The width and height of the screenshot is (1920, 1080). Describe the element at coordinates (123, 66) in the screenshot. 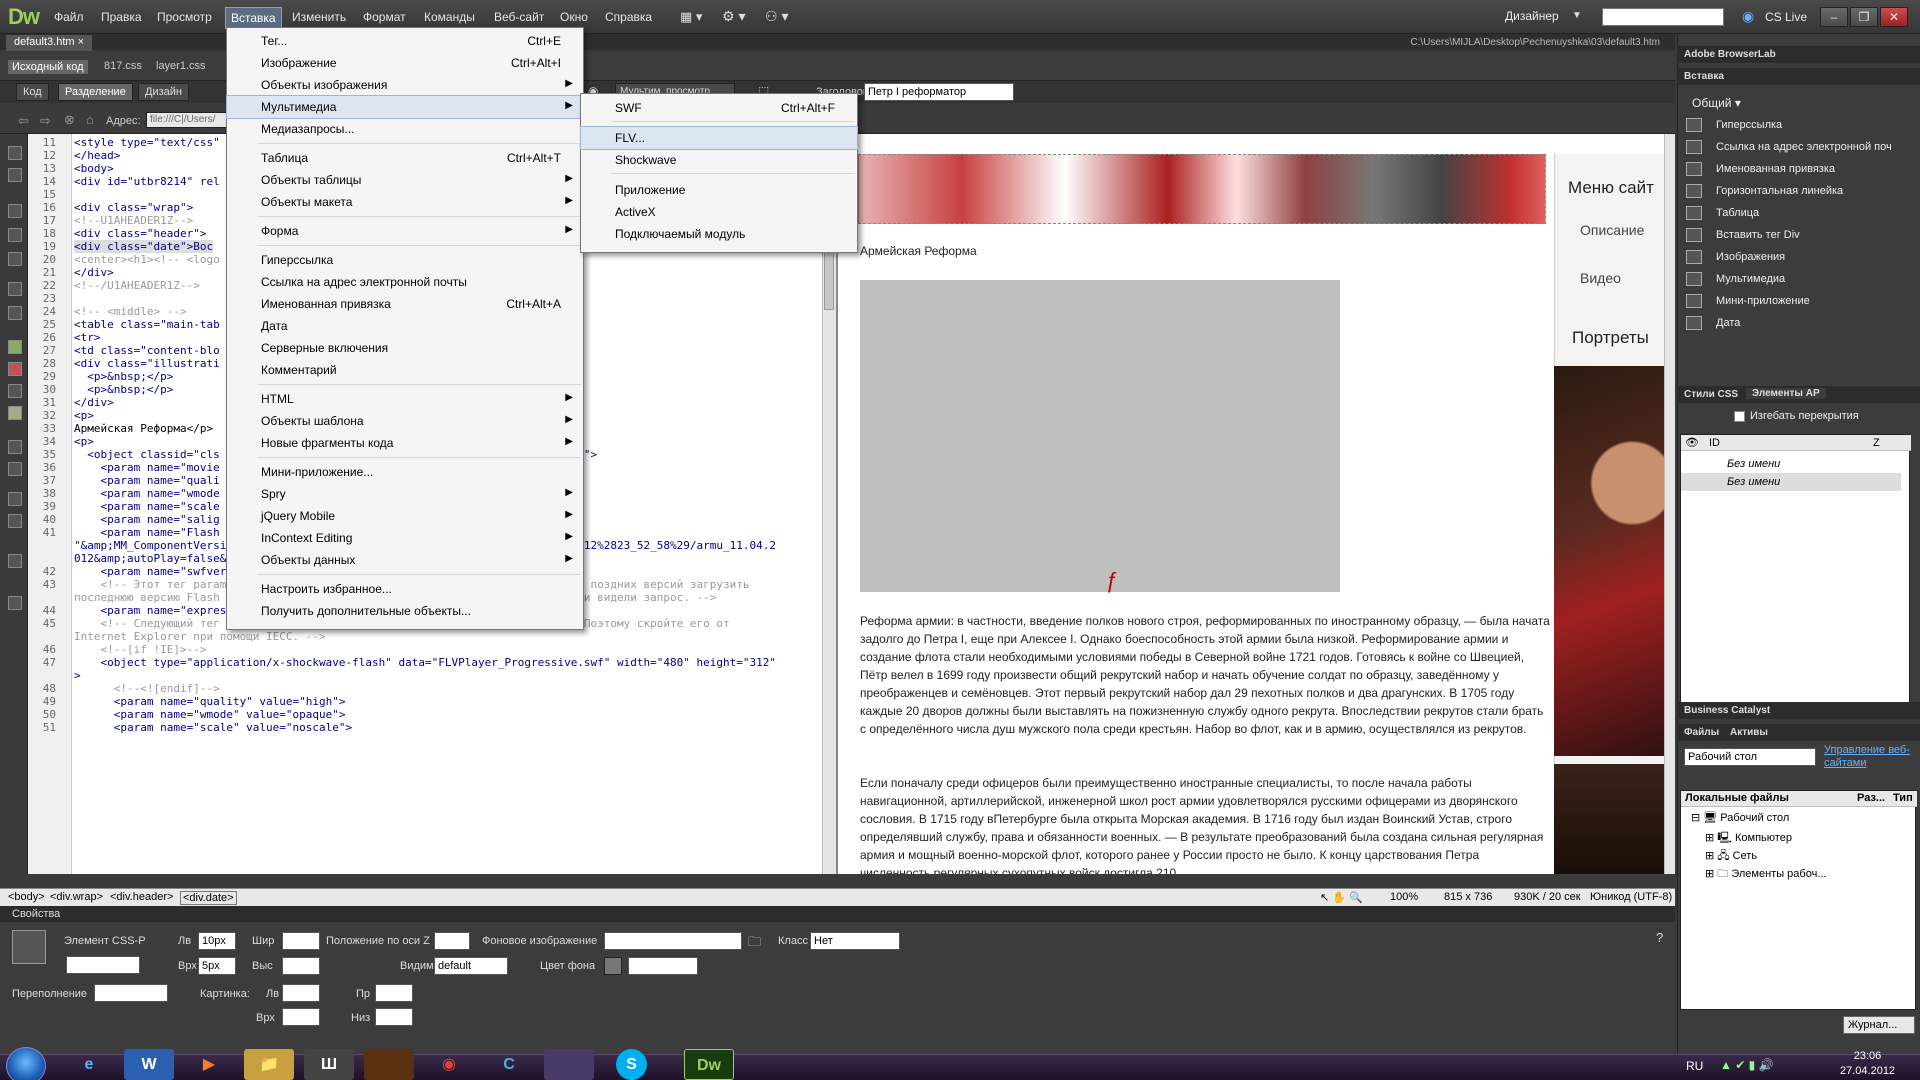

I see `related-817-css: 817.css` at that location.